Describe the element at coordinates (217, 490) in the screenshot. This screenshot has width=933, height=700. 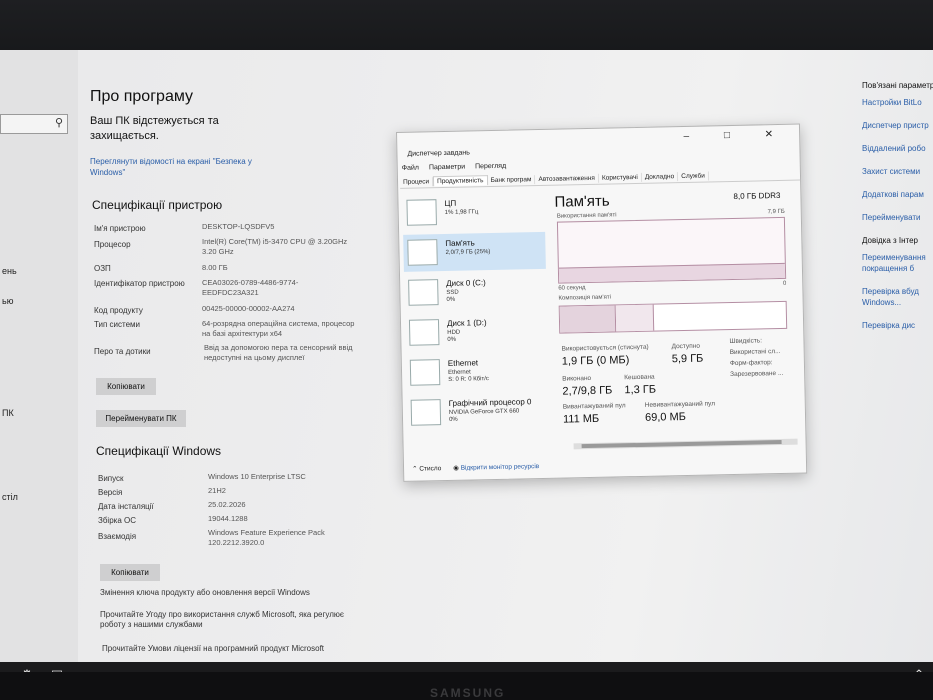
I see `spec-value: 21H2` at that location.